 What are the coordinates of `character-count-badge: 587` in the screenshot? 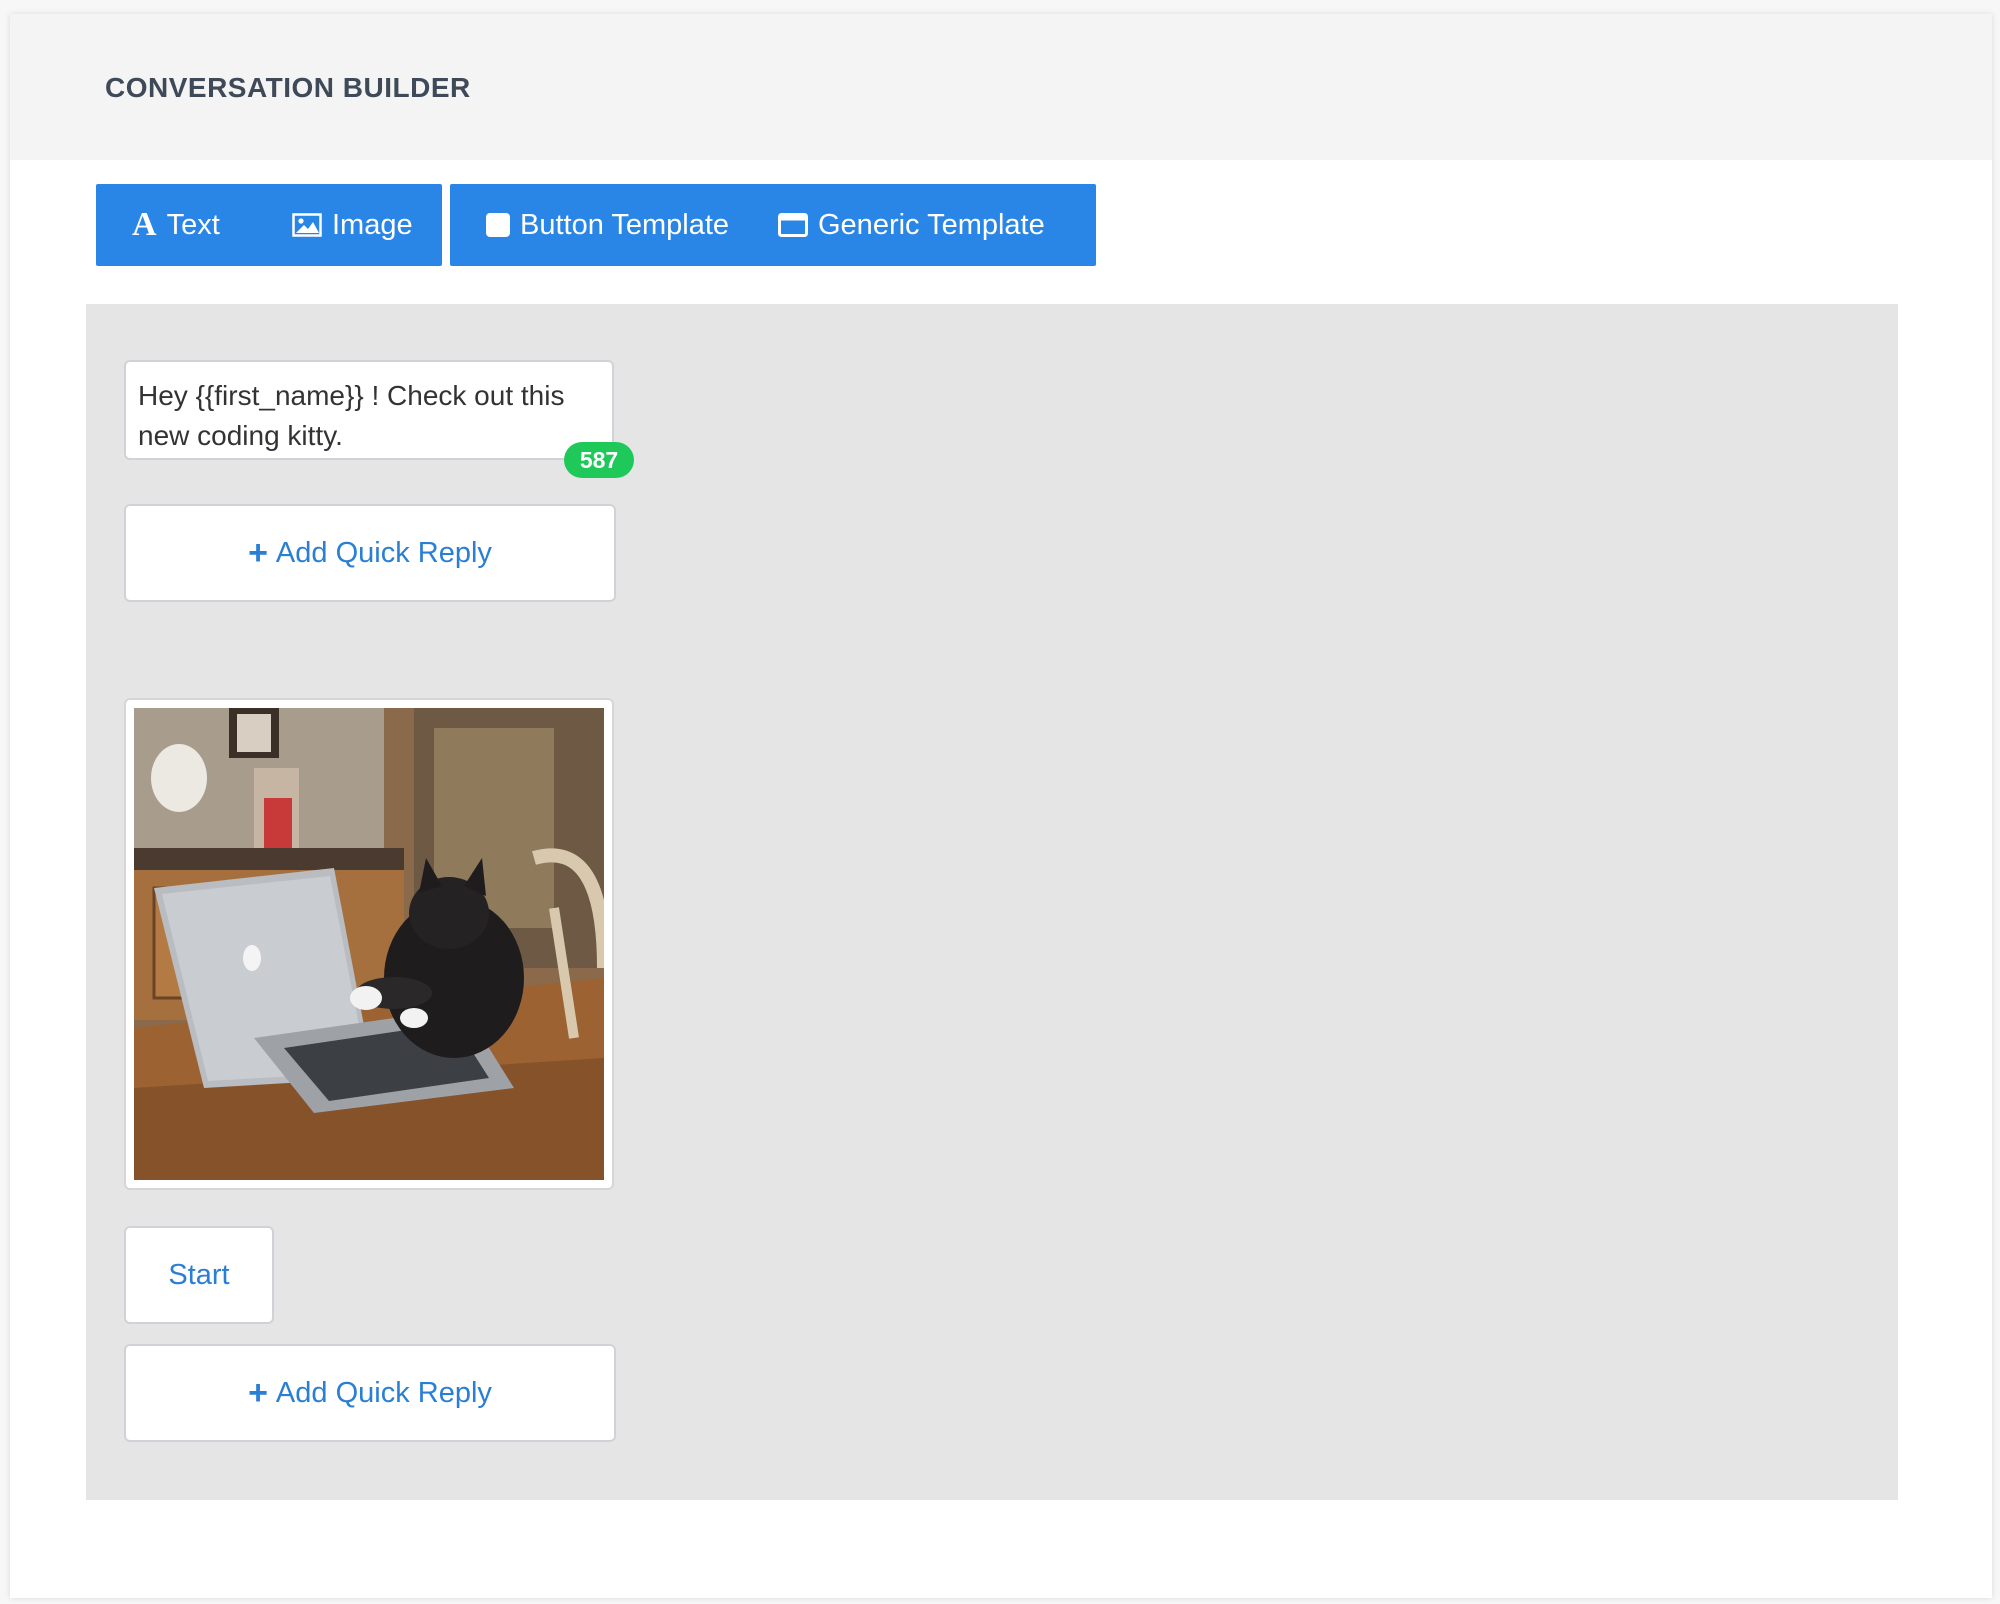 It's located at (599, 460).